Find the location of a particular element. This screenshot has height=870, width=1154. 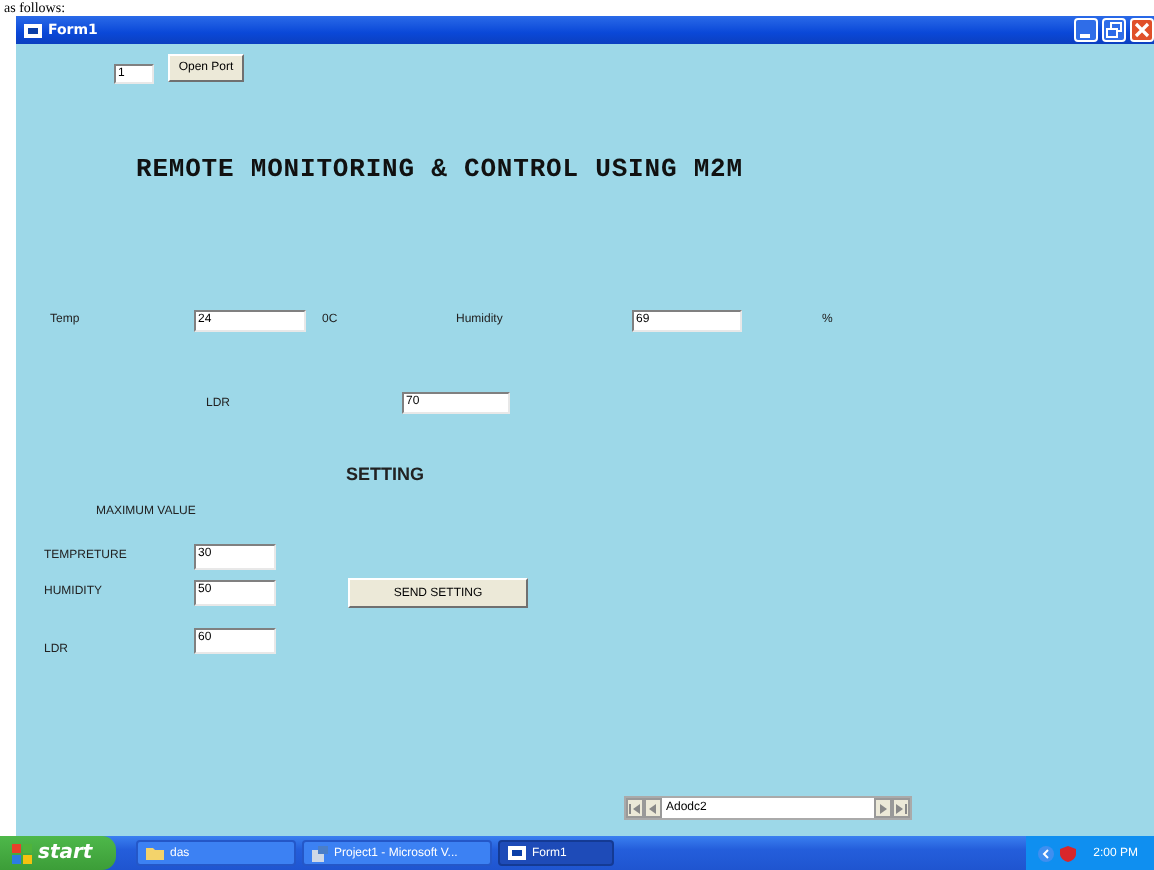

first-icon is located at coordinates (635, 808).